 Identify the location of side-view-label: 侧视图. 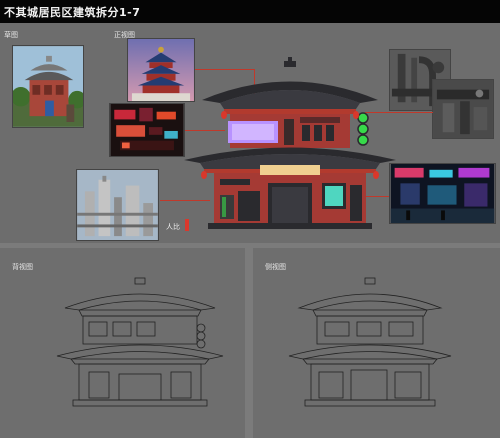
(275, 267).